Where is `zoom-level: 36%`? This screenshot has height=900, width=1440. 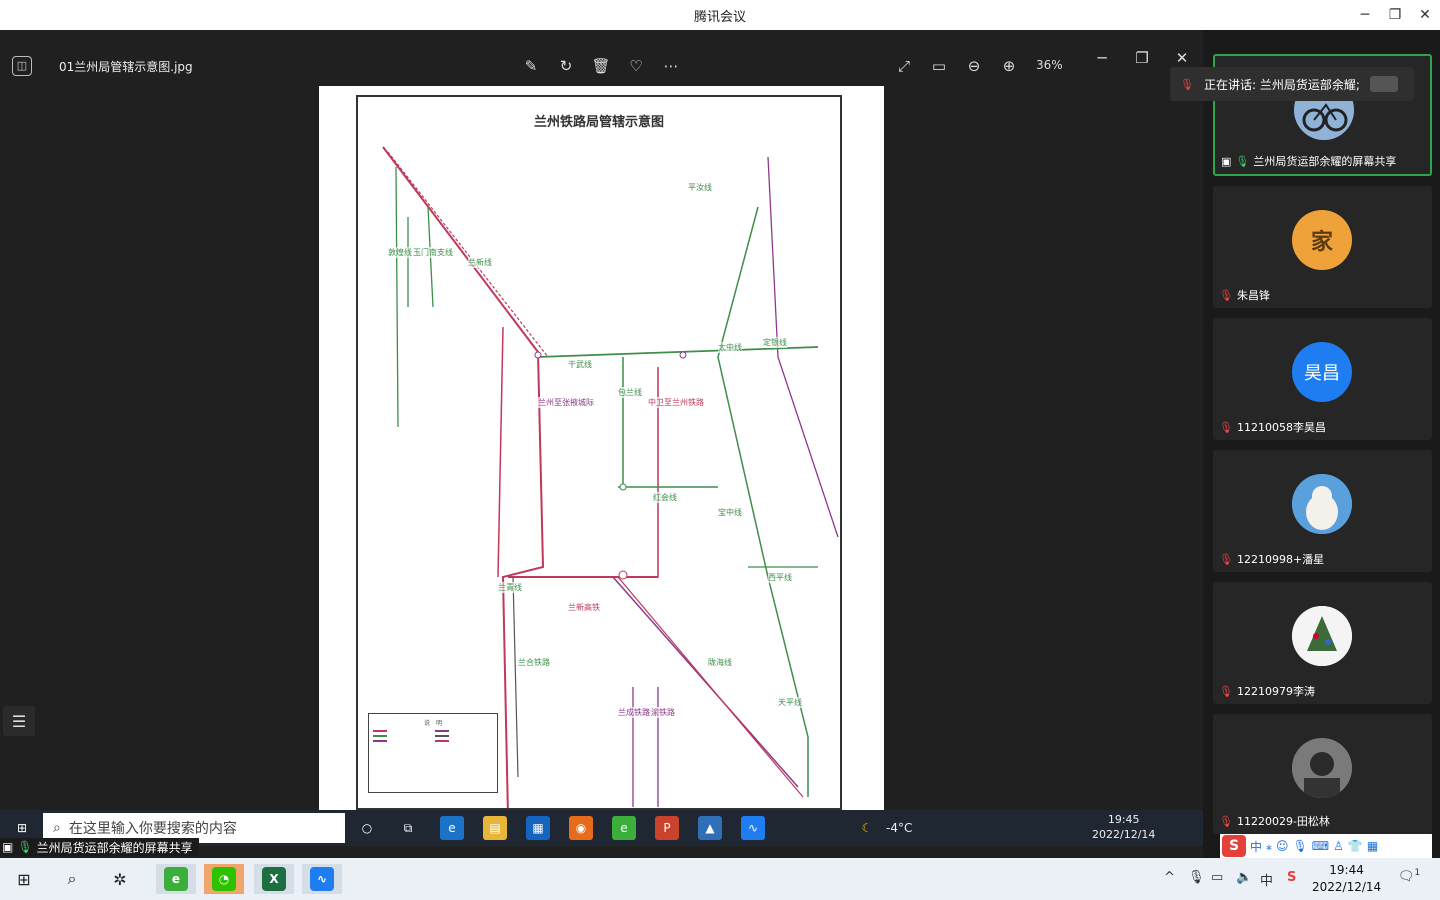 zoom-level: 36% is located at coordinates (1049, 65).